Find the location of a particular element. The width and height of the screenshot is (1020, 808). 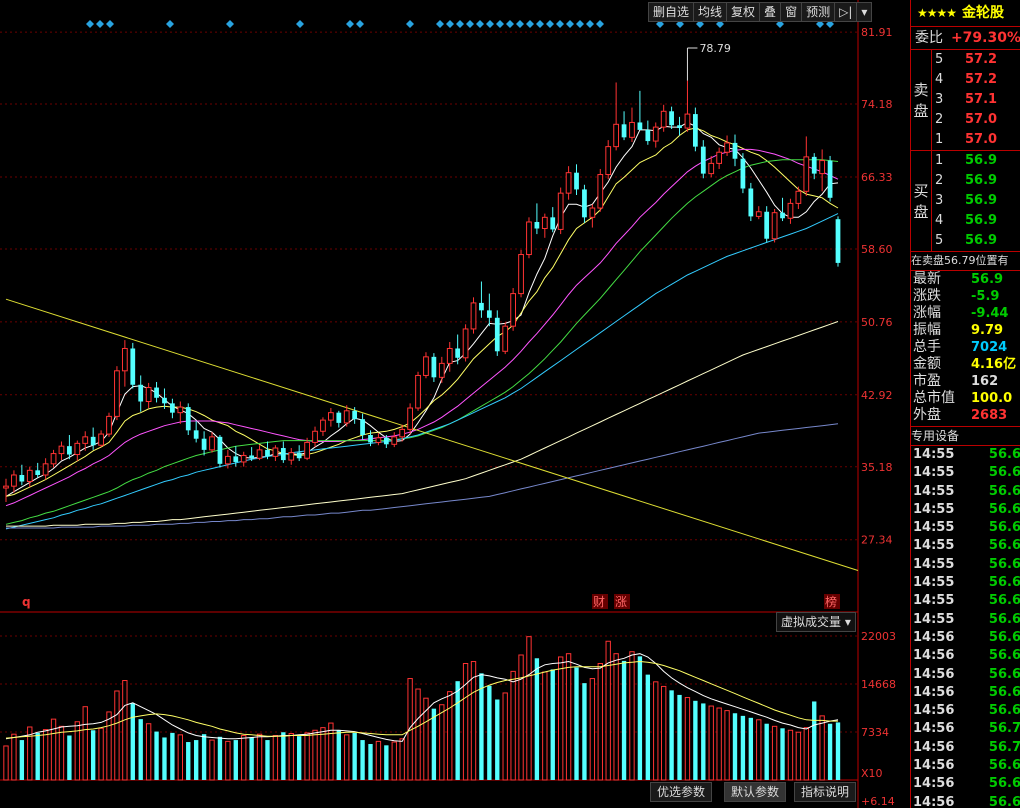

tab-default-params: 默认参数 is located at coordinates (755, 792).